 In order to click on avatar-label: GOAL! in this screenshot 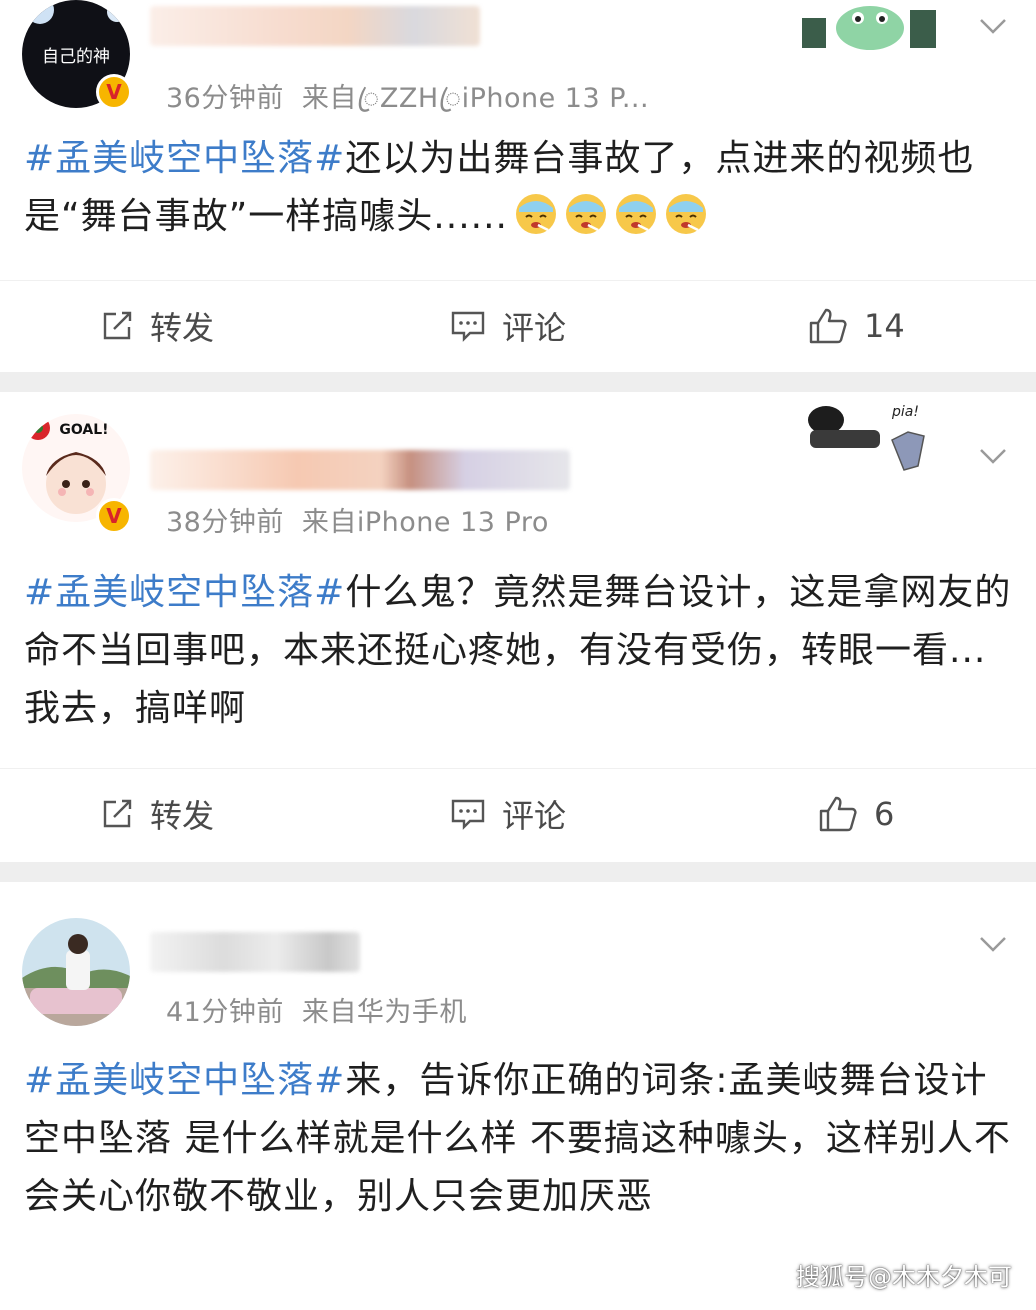, I will do `click(83, 430)`.